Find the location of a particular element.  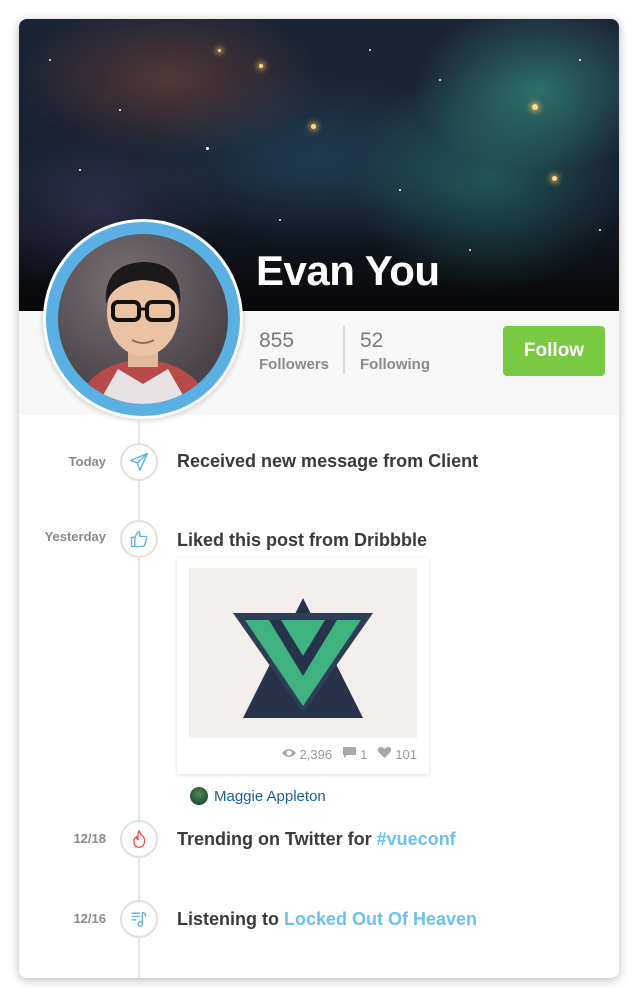

avatar-portrait is located at coordinates (143, 333).